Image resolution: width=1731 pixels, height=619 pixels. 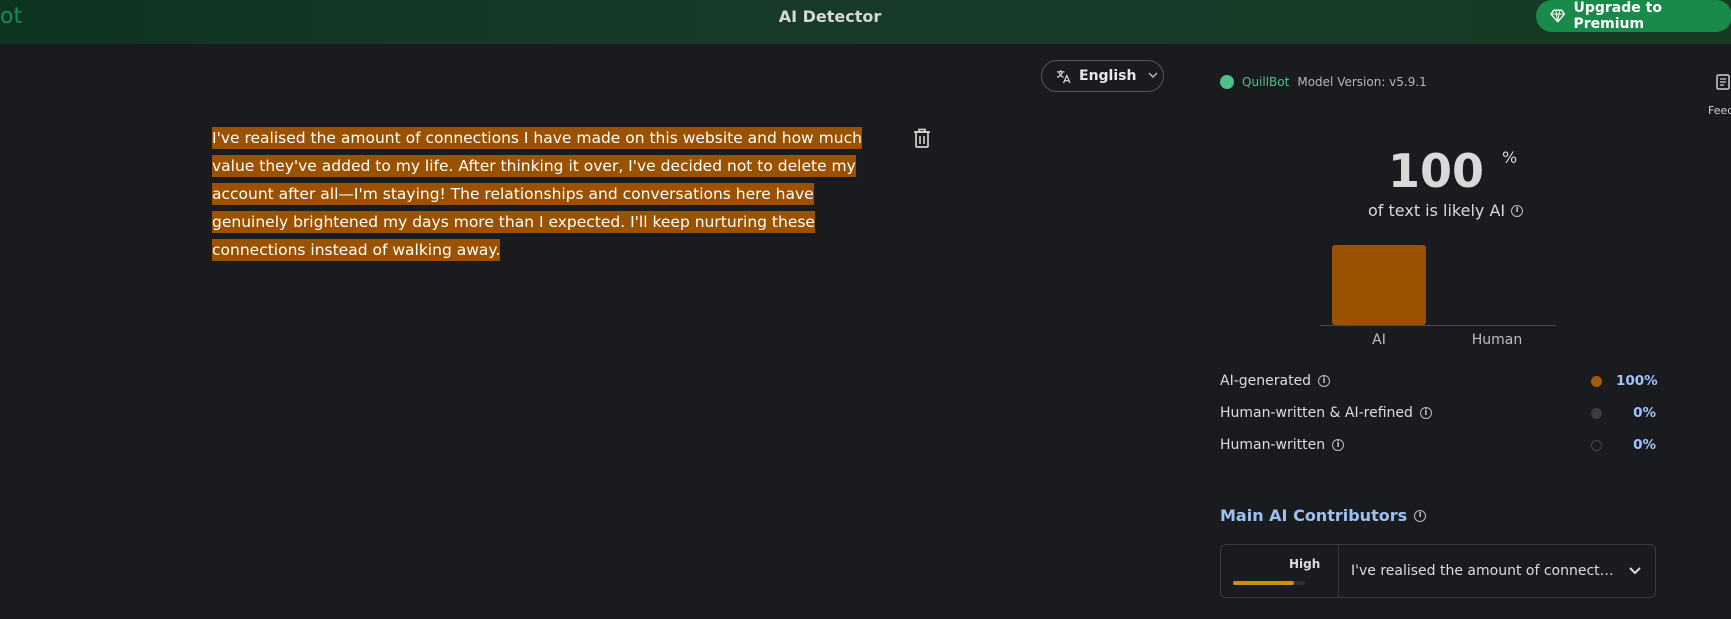 What do you see at coordinates (1437, 210) in the screenshot?
I see `likely-ai-label: of text is likely AI` at bounding box center [1437, 210].